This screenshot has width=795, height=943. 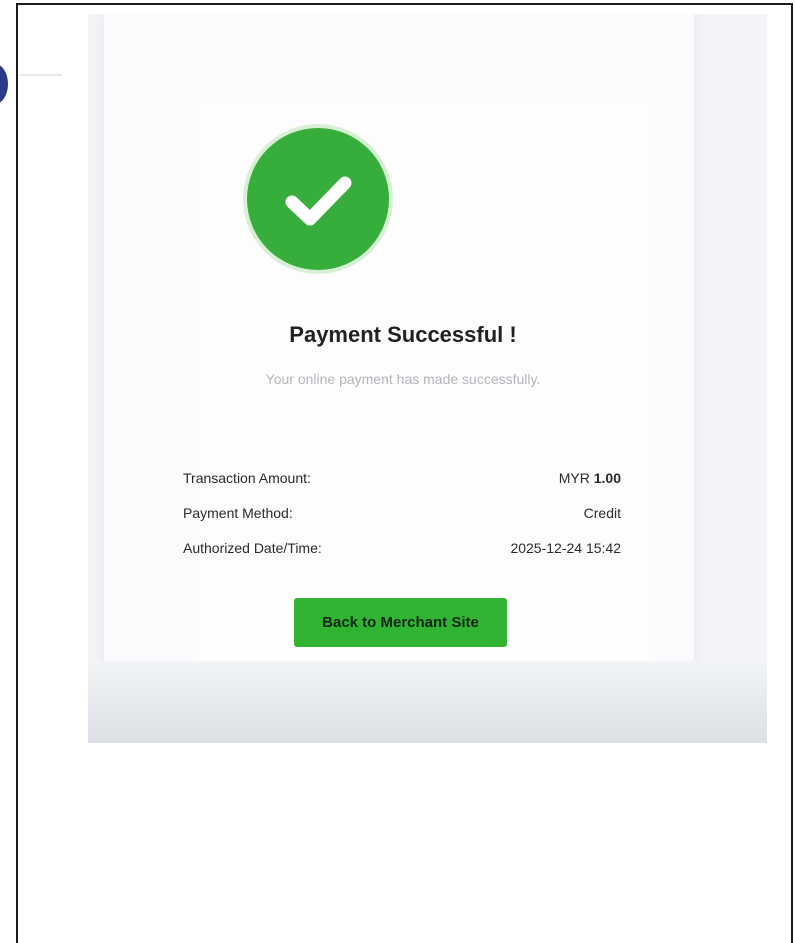 What do you see at coordinates (565, 548) in the screenshot?
I see `datetime-value: 2025-12-24 15:42` at bounding box center [565, 548].